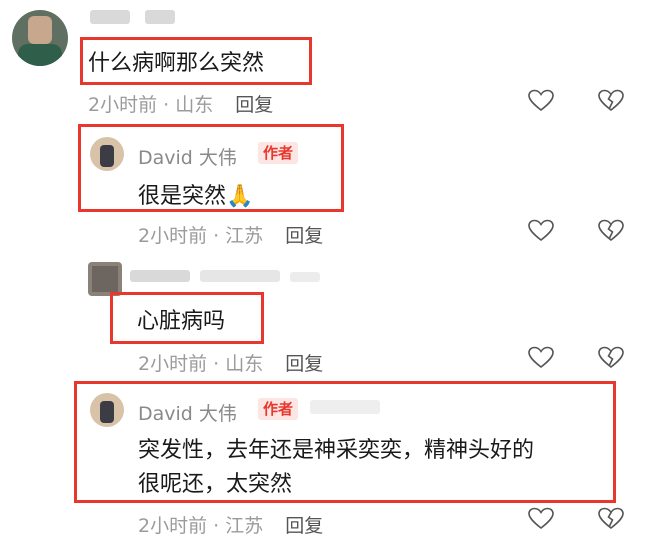  Describe the element at coordinates (336, 450) in the screenshot. I see `comment-text-line: 突发性，去年还是神采奕奕，精神头好的` at that location.